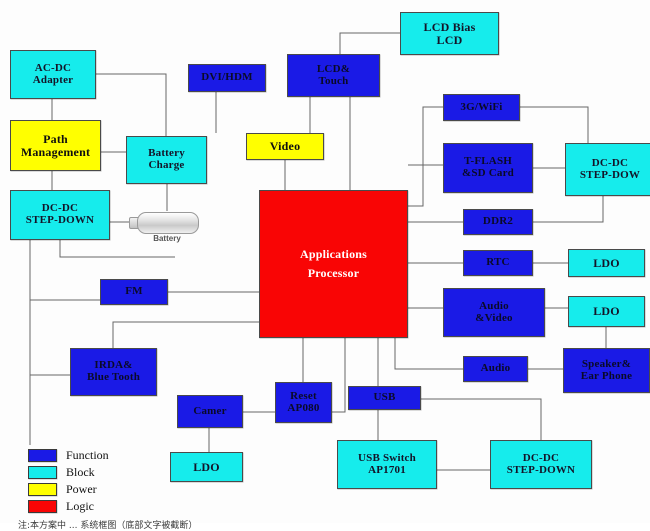 The image size is (650, 531). What do you see at coordinates (167, 238) in the screenshot?
I see `battery-label: Battery` at bounding box center [167, 238].